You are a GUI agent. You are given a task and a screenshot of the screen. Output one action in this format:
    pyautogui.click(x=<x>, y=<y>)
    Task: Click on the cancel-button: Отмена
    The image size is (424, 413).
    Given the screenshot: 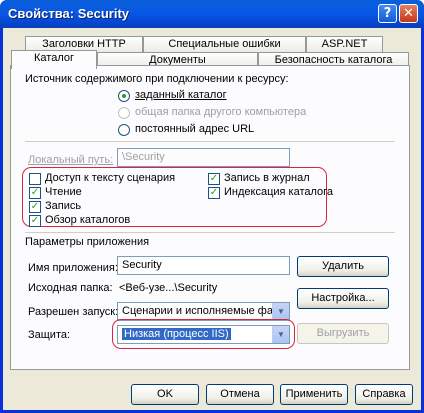 What is the action you would take?
    pyautogui.click(x=240, y=394)
    